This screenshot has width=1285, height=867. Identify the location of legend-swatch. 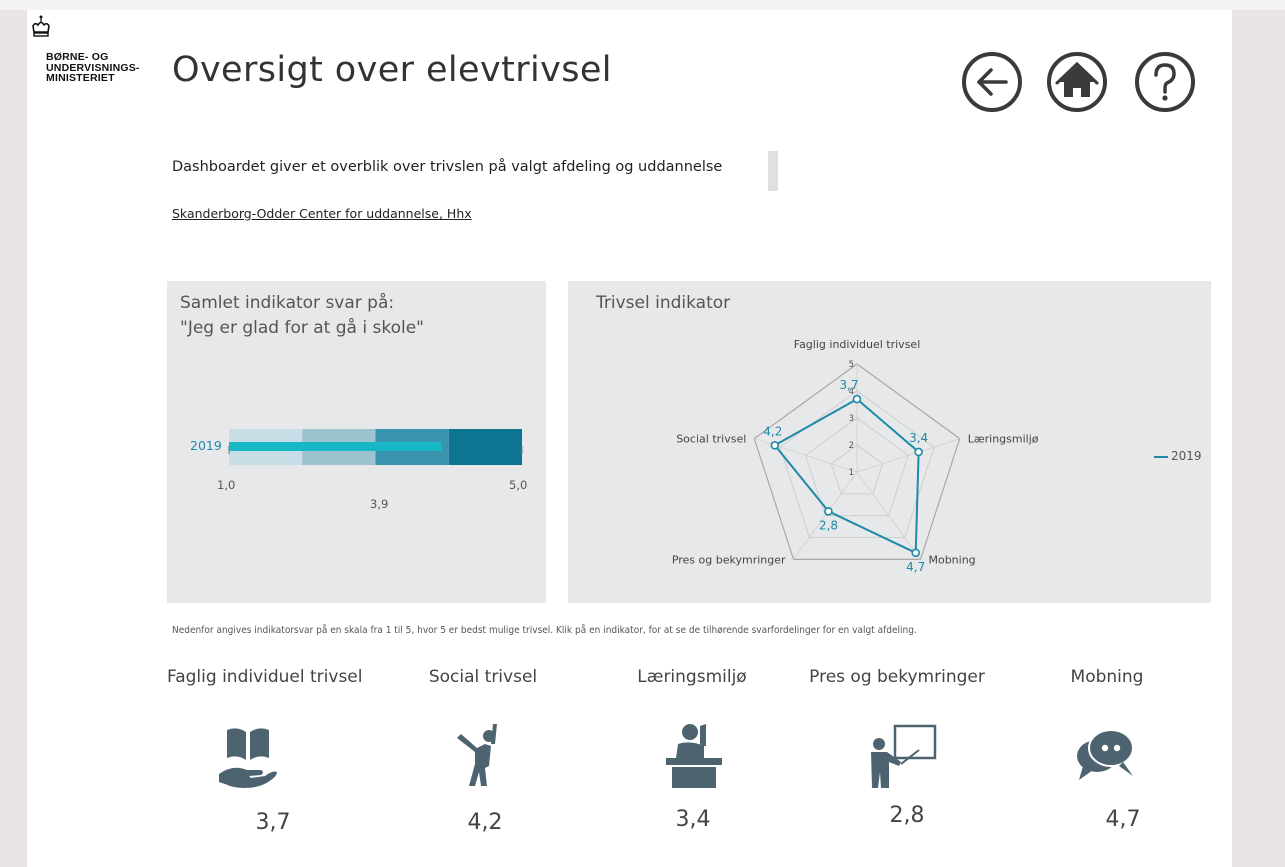
(1161, 457).